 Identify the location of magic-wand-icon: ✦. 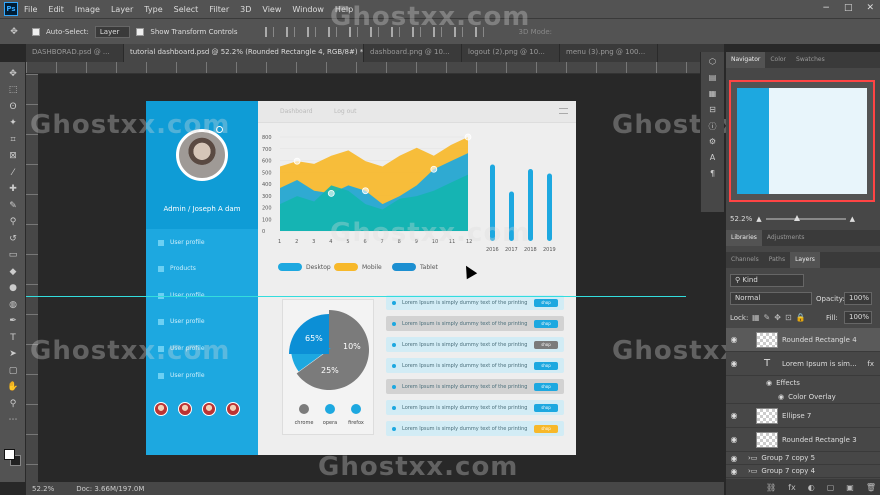
(13, 123).